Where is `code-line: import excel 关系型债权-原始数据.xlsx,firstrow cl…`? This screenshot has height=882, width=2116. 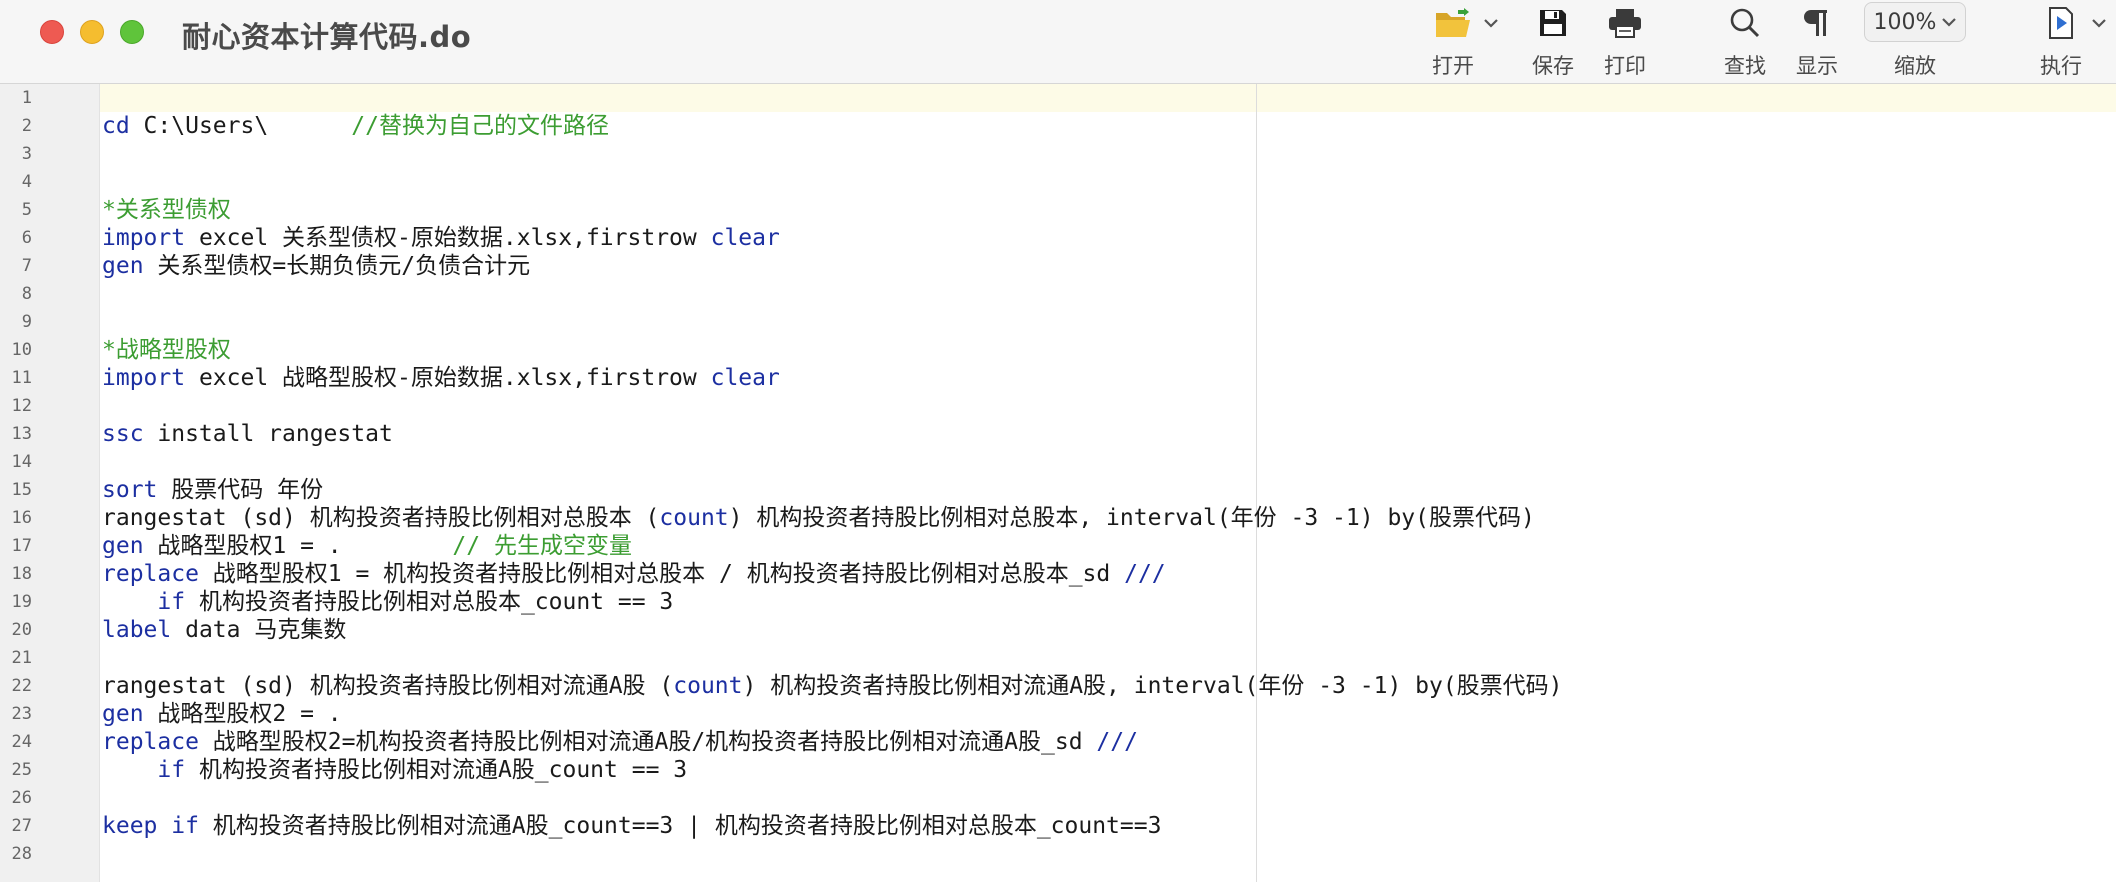 code-line: import excel 关系型债权-原始数据.xlsx,firstrow cl… is located at coordinates (1107, 238).